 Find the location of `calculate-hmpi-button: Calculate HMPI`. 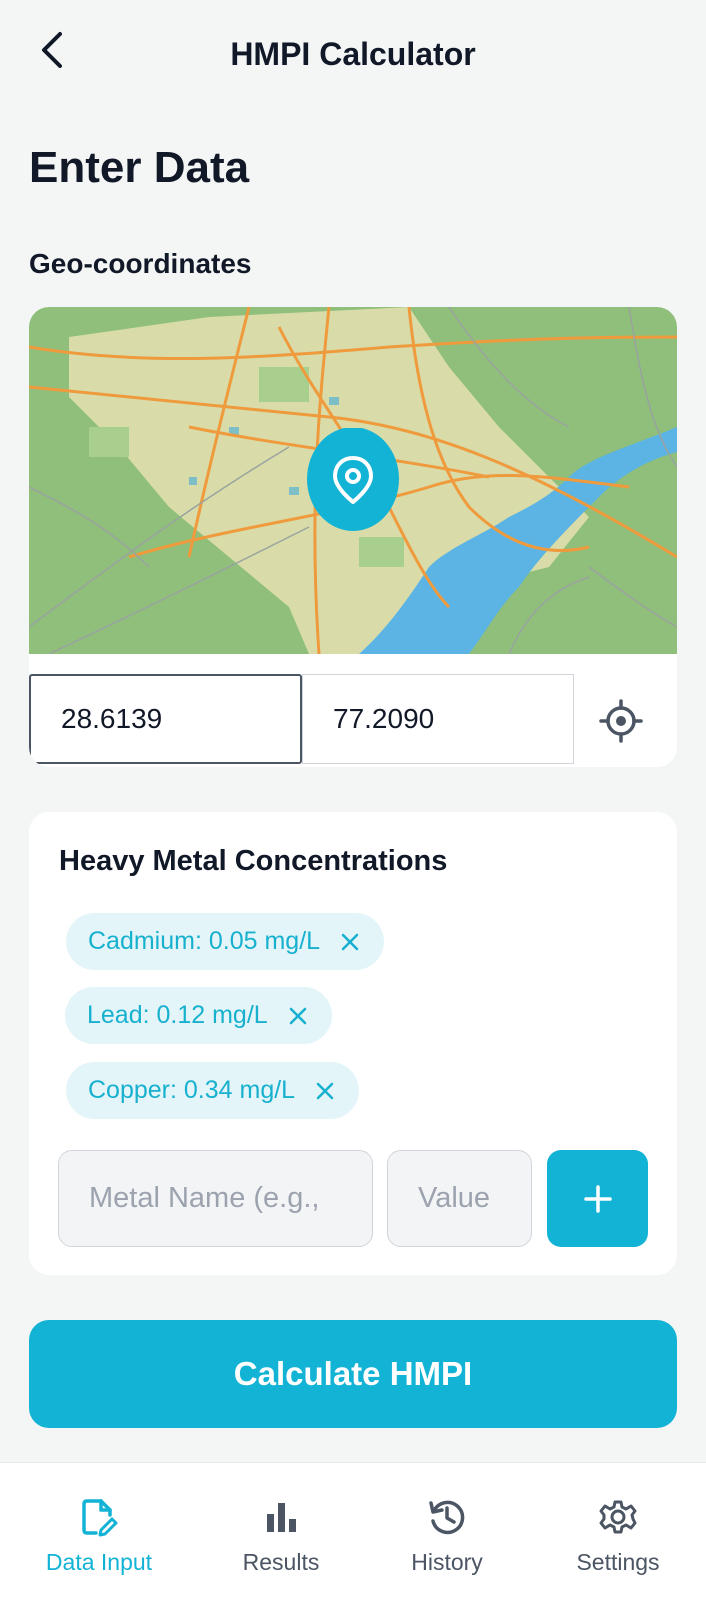

calculate-hmpi-button: Calculate HMPI is located at coordinates (353, 1374).